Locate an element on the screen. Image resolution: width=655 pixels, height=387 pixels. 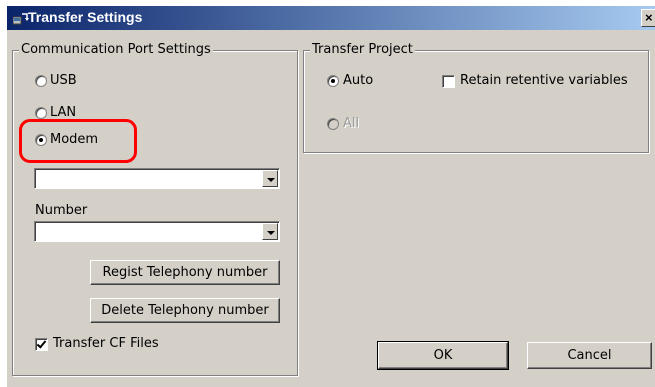
delete-telephony-button: Delete Telephony number is located at coordinates (185, 310).